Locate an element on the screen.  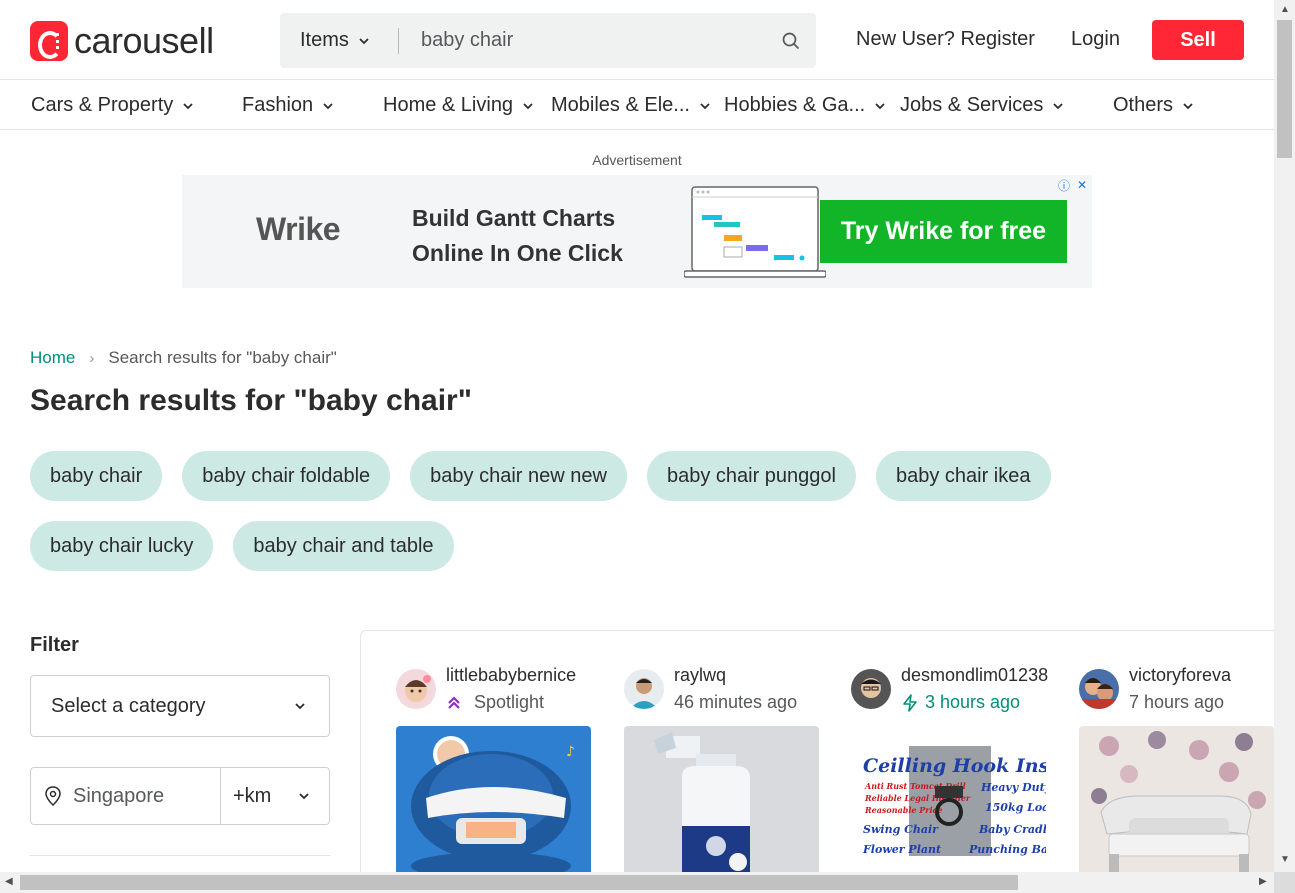
info-icon: ⓘ is located at coordinates (1064, 185).